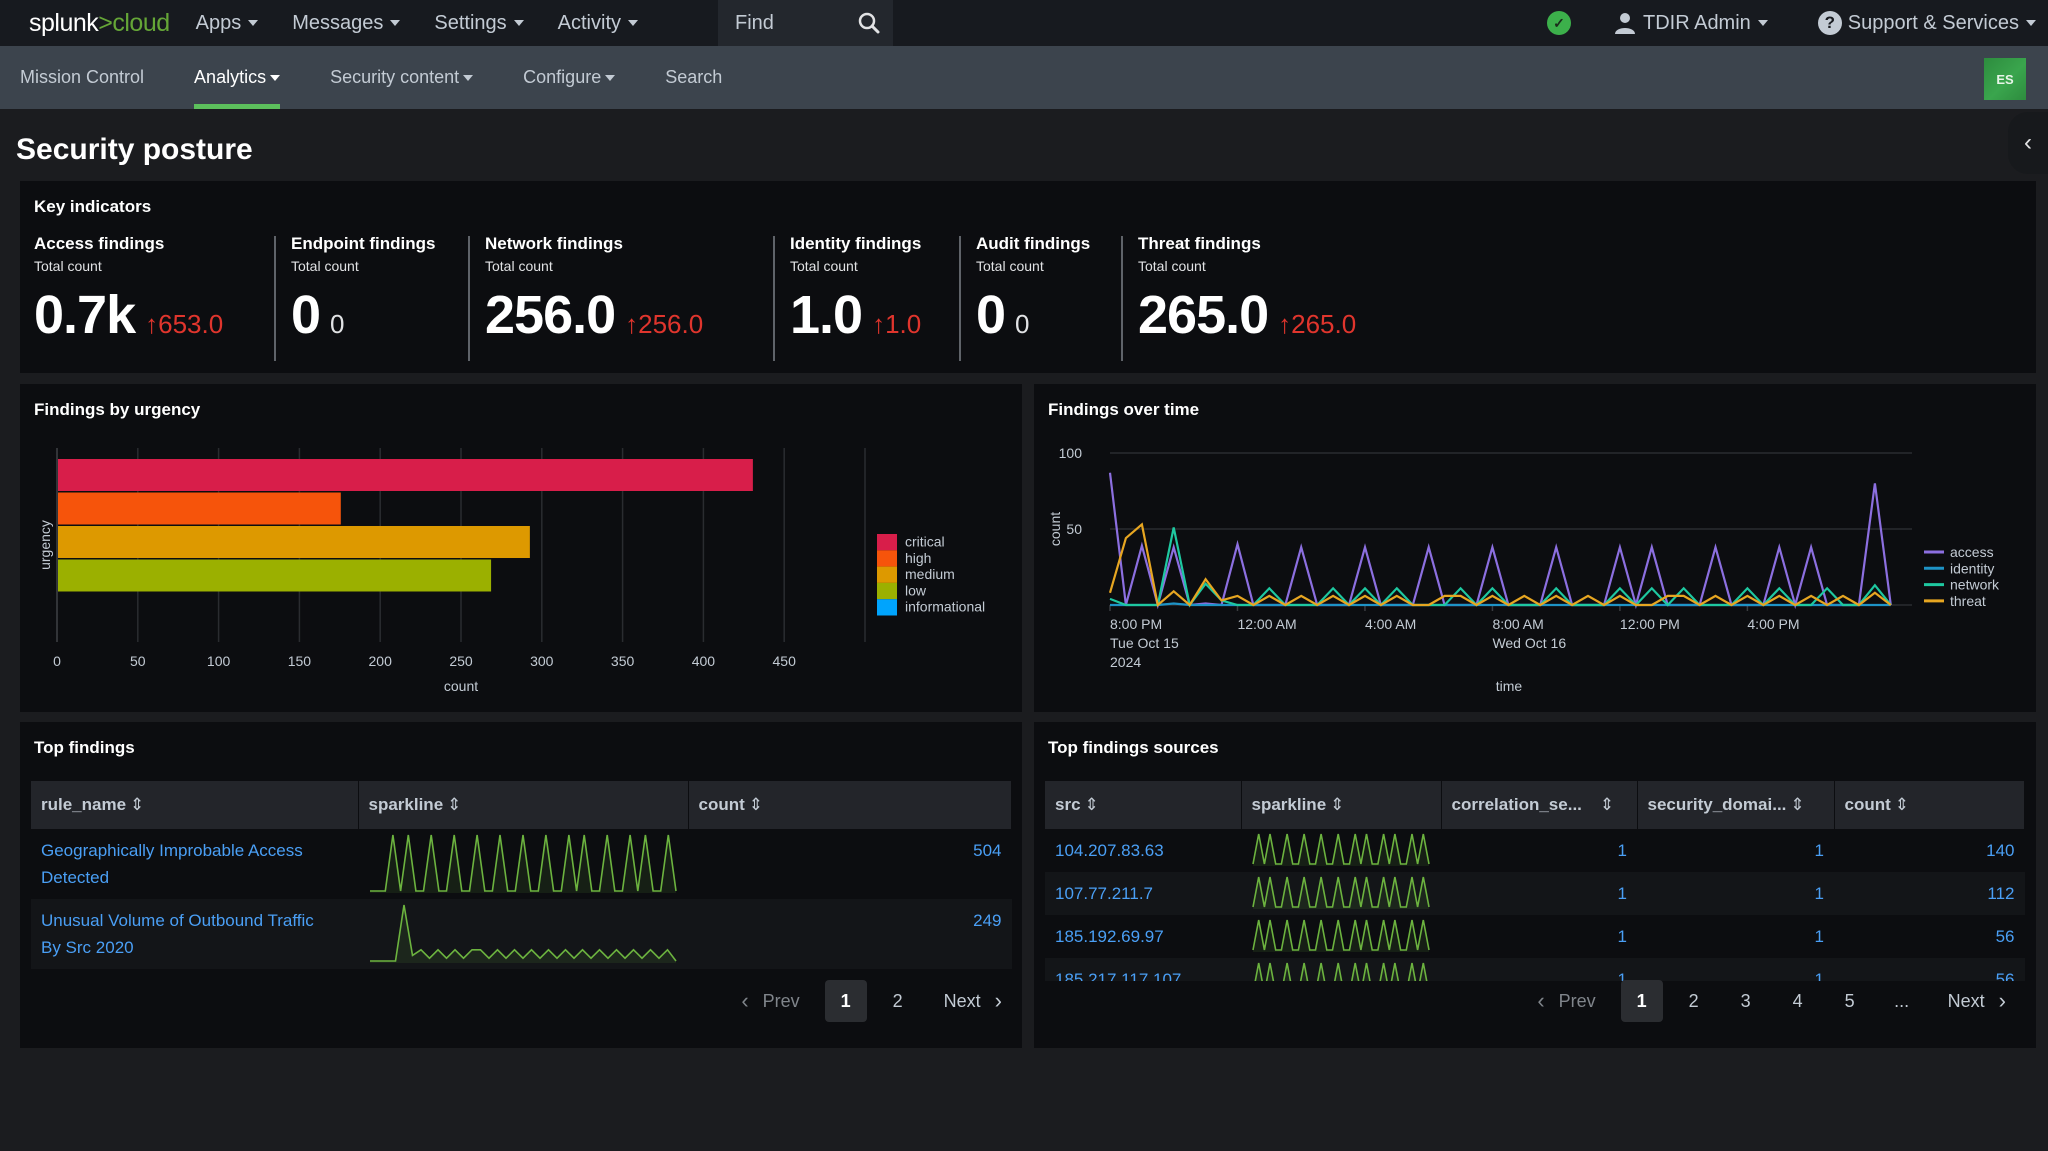  I want to click on legend-label-high: high, so click(918, 558).